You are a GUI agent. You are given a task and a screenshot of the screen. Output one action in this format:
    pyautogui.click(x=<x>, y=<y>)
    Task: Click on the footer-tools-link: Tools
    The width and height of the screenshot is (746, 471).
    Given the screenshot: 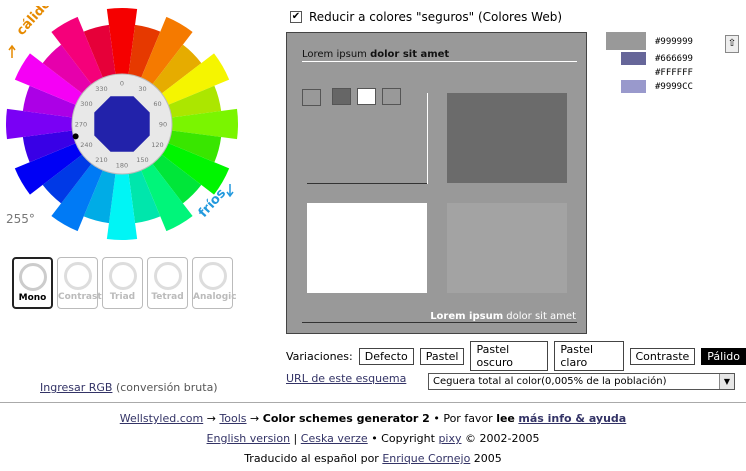 What is the action you would take?
    pyautogui.click(x=232, y=418)
    